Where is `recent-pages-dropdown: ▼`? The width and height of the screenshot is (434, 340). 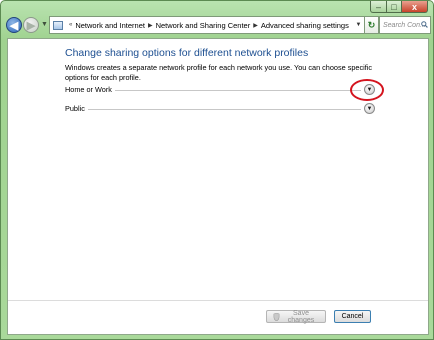 recent-pages-dropdown: ▼ is located at coordinates (44, 24).